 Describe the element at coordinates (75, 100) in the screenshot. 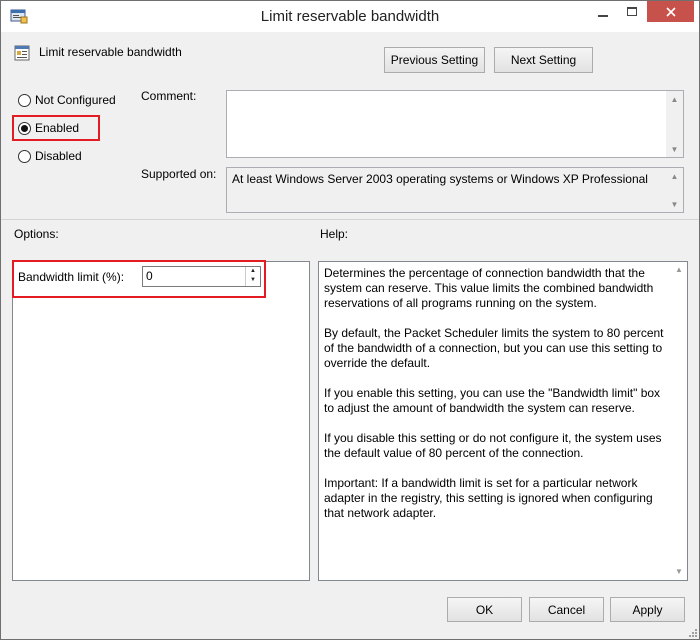

I see `radio-label: Not Configured` at that location.